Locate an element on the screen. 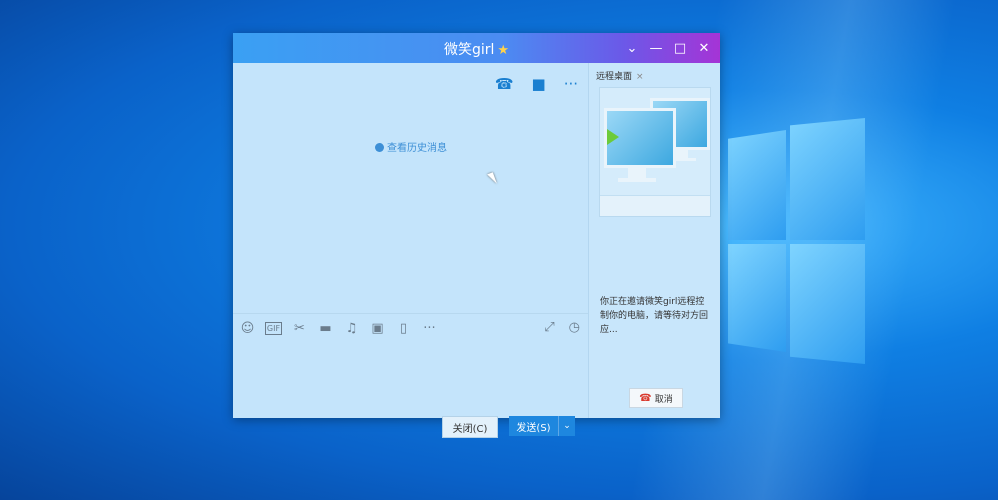 This screenshot has height=500, width=998. clock-icon is located at coordinates (379, 147).